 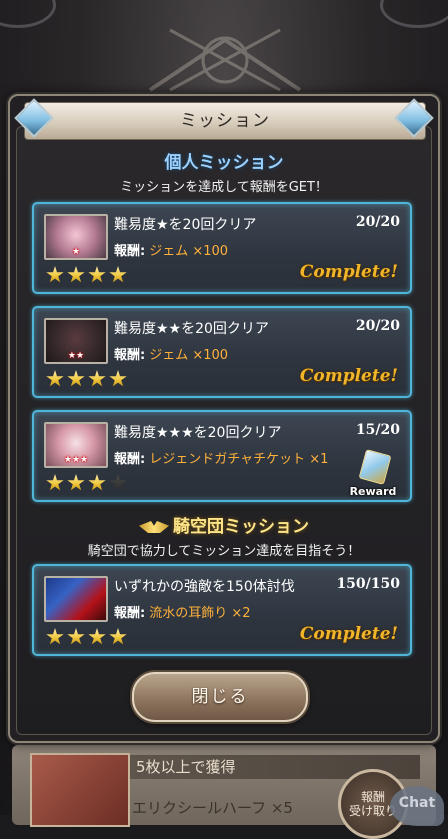 I want to click on quest-thumbnail: ★★, so click(x=76, y=341).